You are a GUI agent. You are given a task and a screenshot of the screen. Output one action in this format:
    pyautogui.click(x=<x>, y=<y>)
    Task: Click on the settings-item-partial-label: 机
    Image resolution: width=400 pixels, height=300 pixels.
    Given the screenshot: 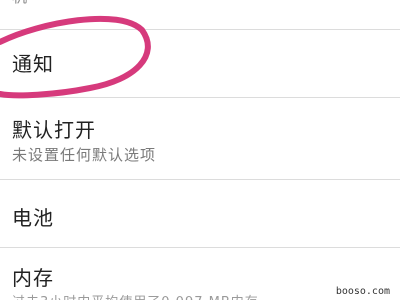 What is the action you would take?
    pyautogui.click(x=20, y=3)
    